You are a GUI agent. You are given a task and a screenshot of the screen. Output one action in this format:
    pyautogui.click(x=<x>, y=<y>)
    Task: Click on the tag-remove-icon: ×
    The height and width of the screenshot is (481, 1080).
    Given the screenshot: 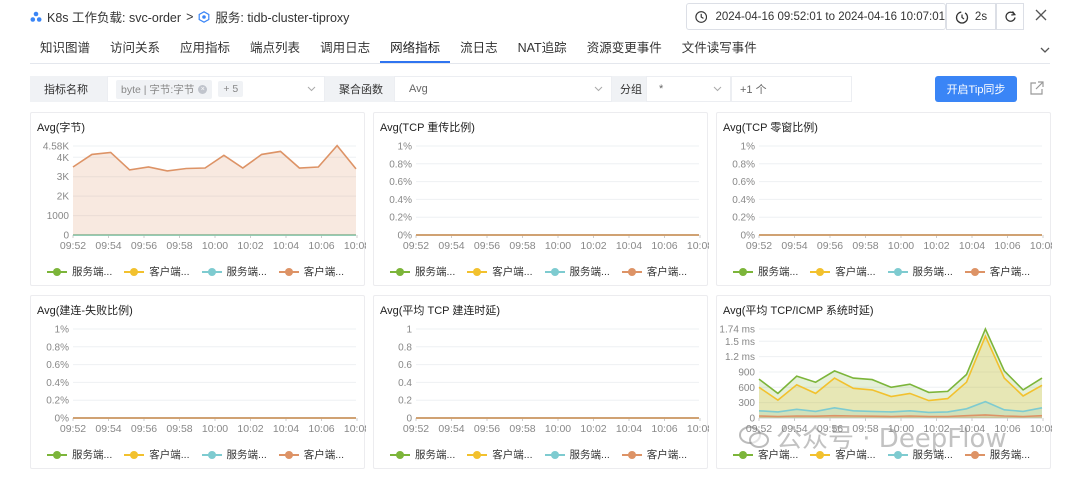 What is the action you would take?
    pyautogui.click(x=203, y=89)
    